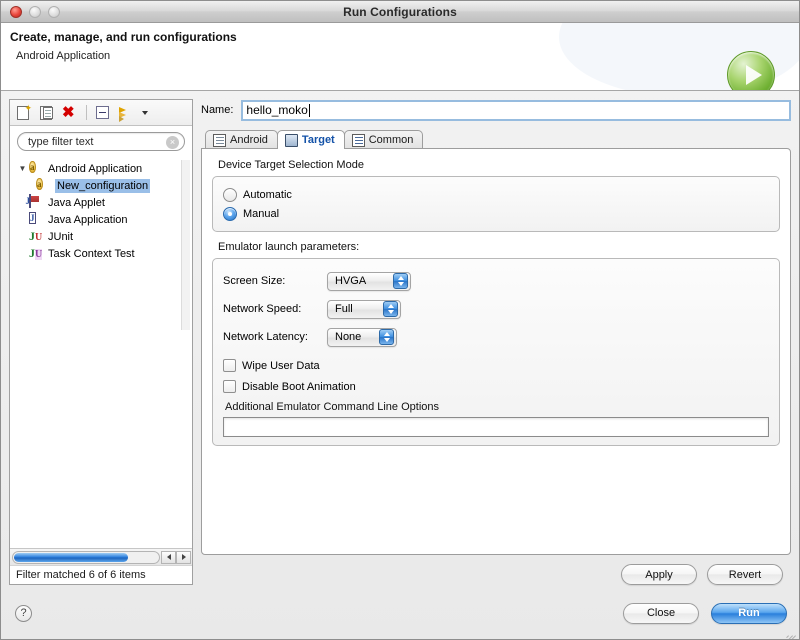 The image size is (800, 640). Describe the element at coordinates (168, 557) in the screenshot. I see `scroll-left-button` at that location.